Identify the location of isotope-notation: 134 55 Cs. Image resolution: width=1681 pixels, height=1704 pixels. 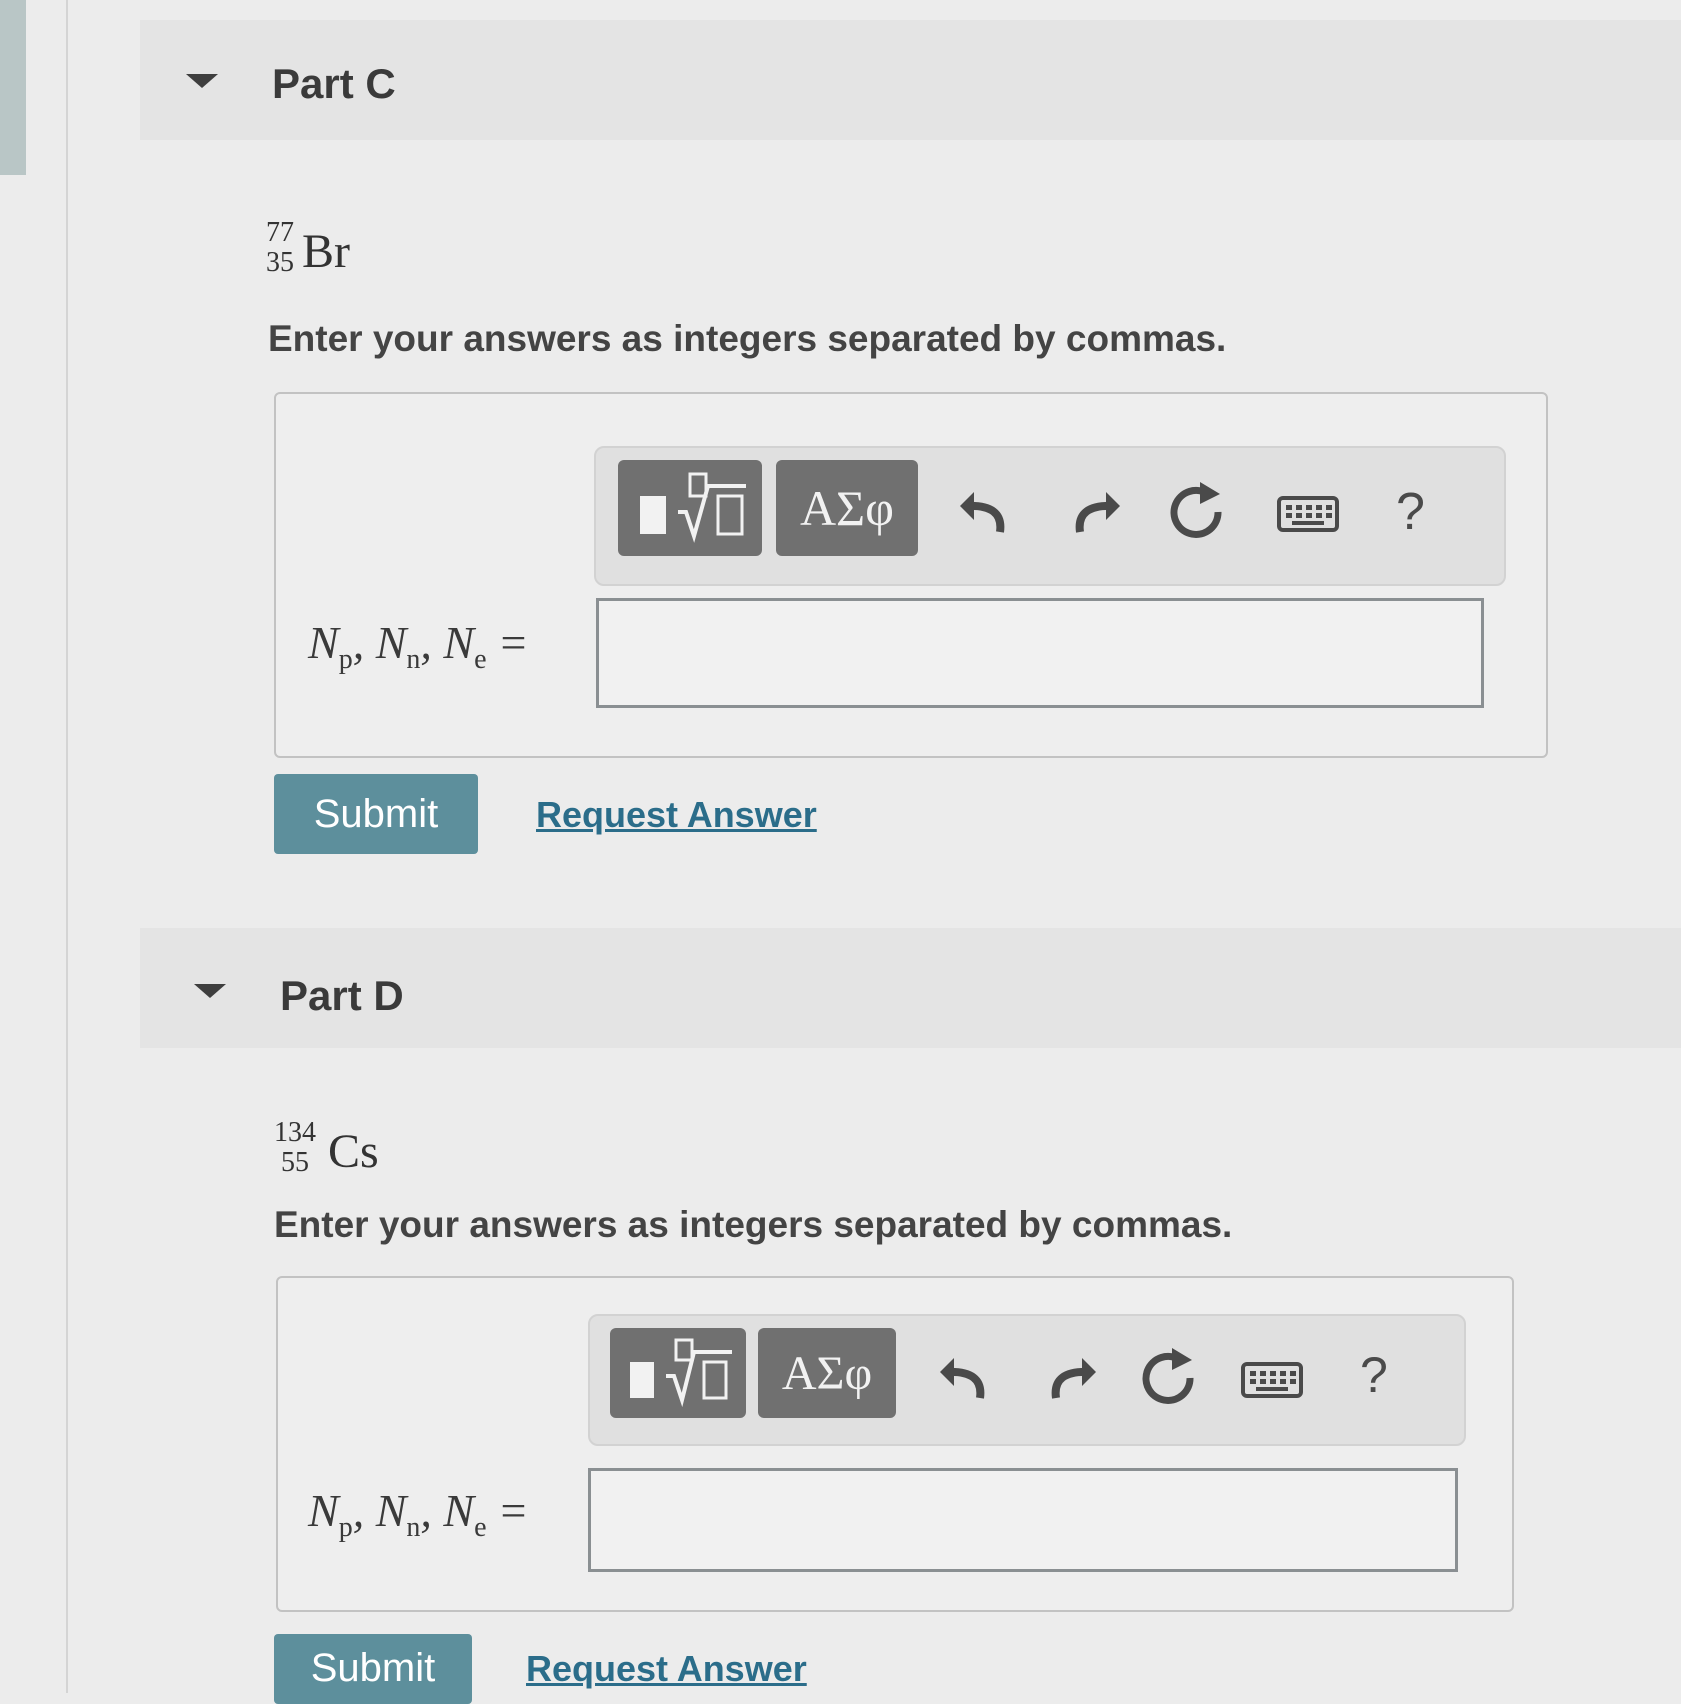
(344, 1153).